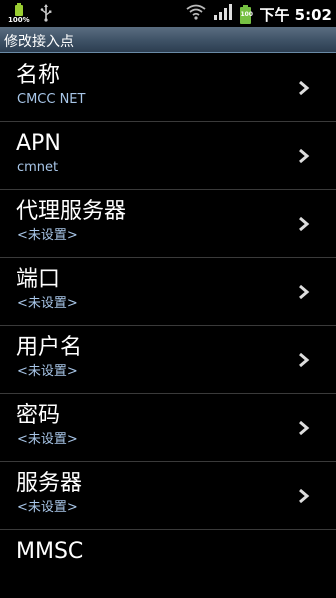  I want to click on list-item-title: 密码, so click(38, 415).